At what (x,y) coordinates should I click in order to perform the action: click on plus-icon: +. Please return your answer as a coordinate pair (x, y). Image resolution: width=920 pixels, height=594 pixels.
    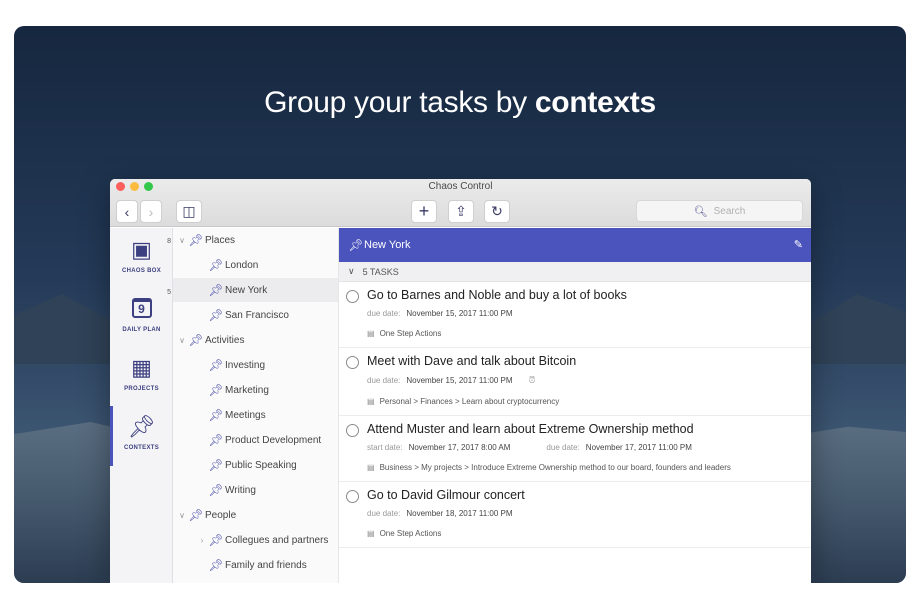
    Looking at the image, I should click on (424, 211).